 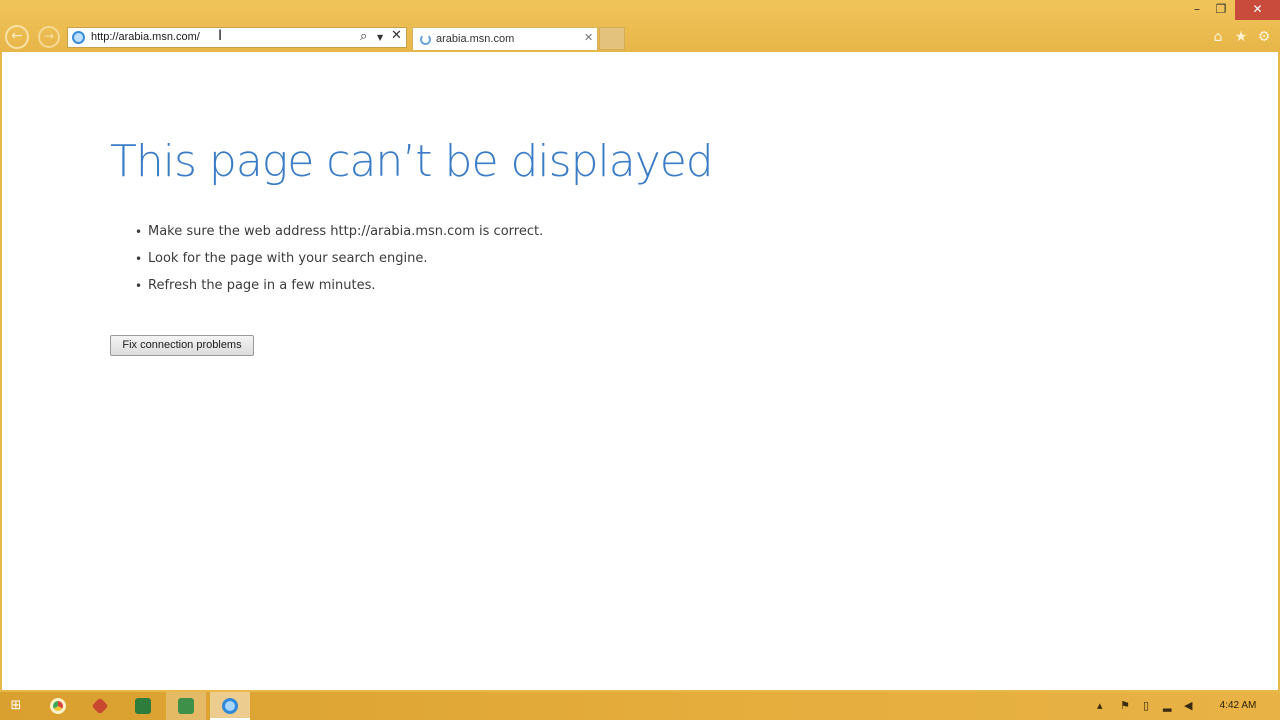 I want to click on text-cursor-icon: I, so click(x=220, y=36).